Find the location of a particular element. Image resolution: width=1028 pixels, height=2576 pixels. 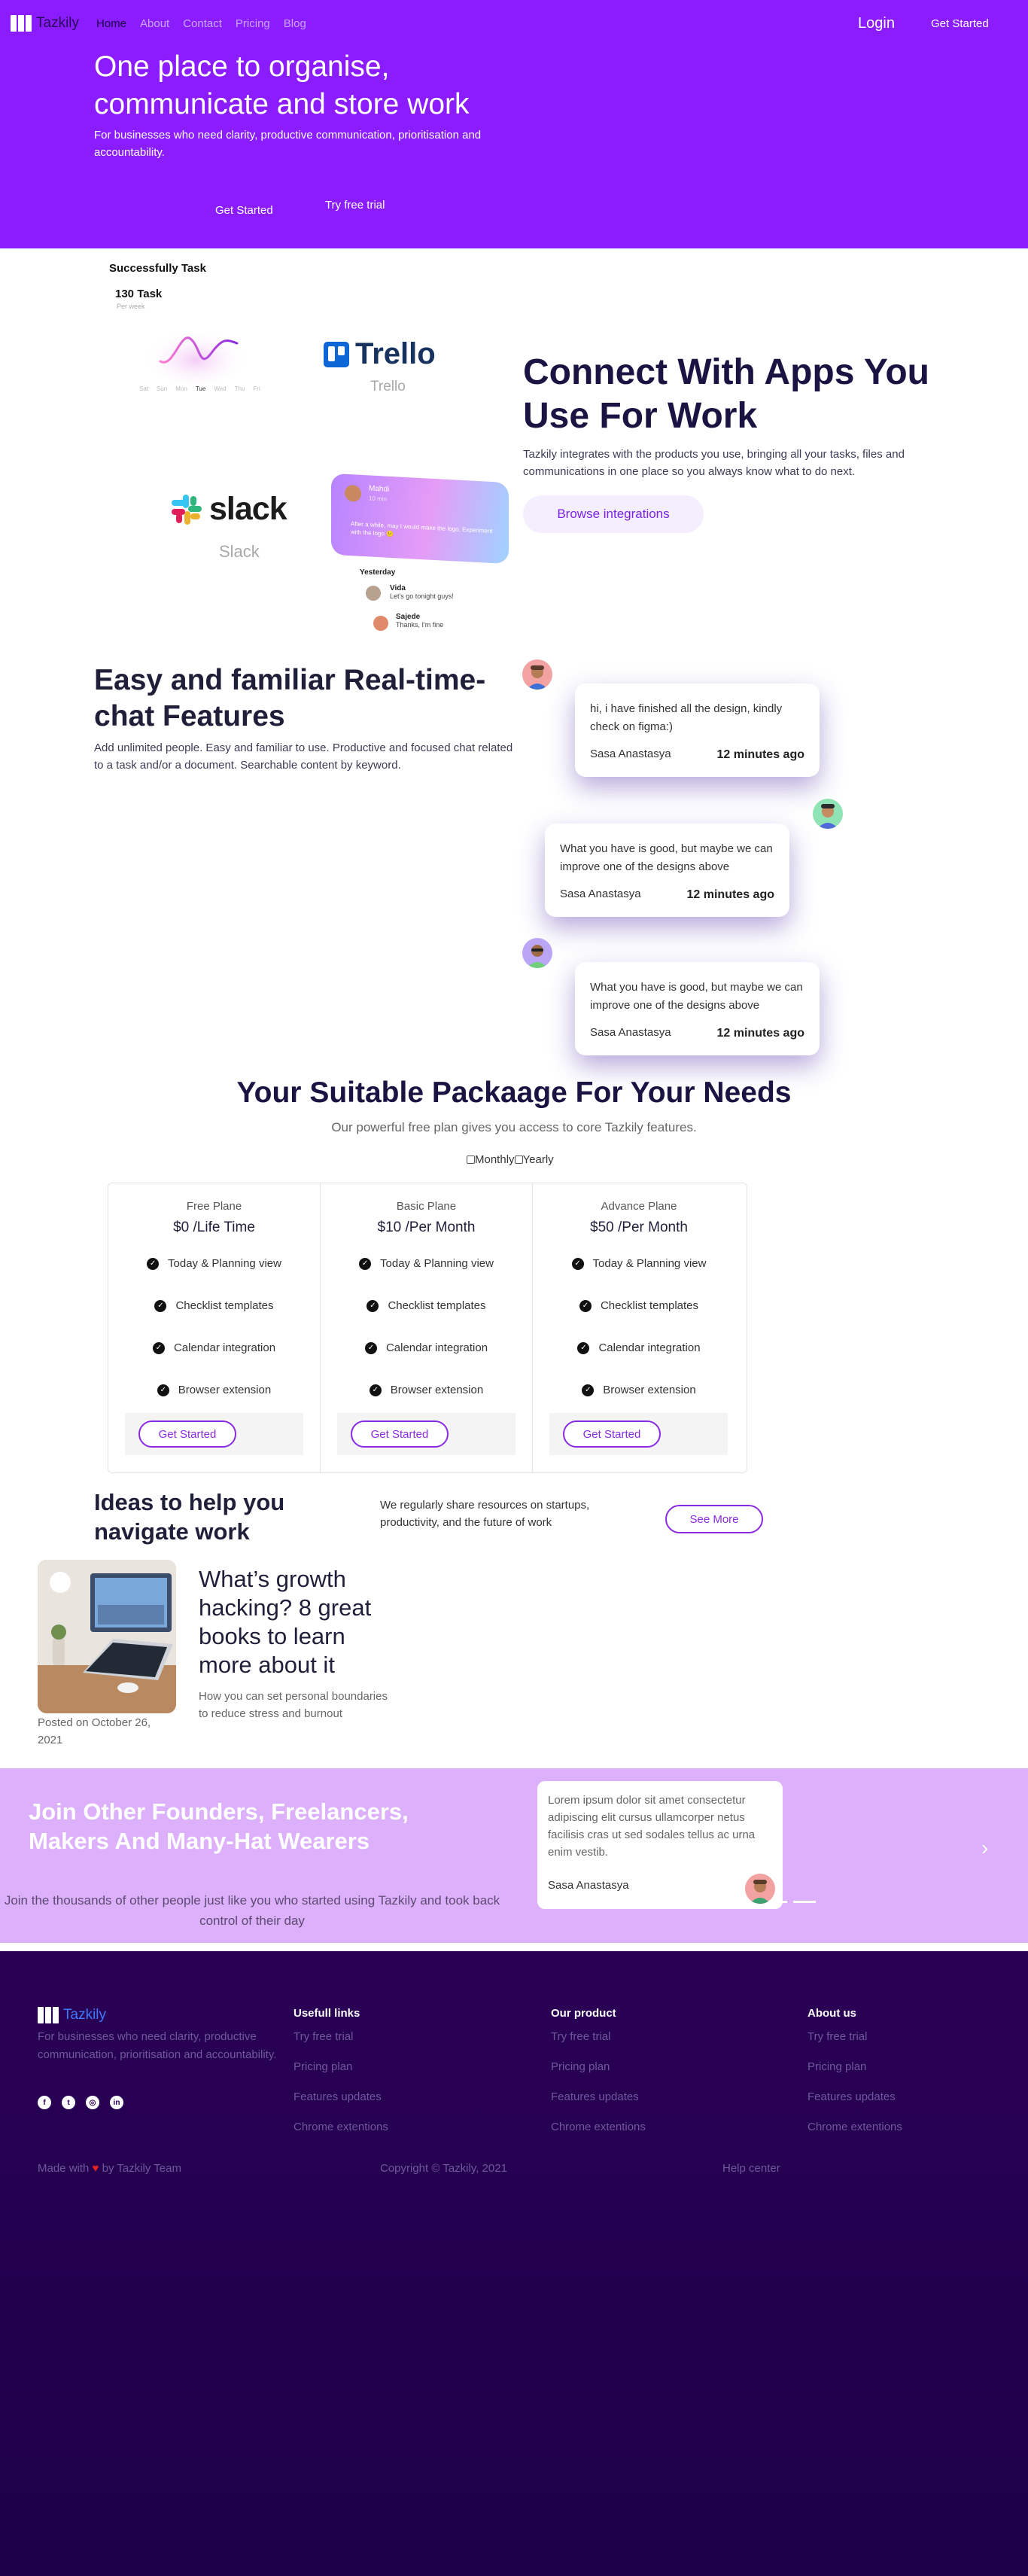

task-widget-days: Sat Sun Mon Tue Wed Thu Fri is located at coordinates (199, 389).